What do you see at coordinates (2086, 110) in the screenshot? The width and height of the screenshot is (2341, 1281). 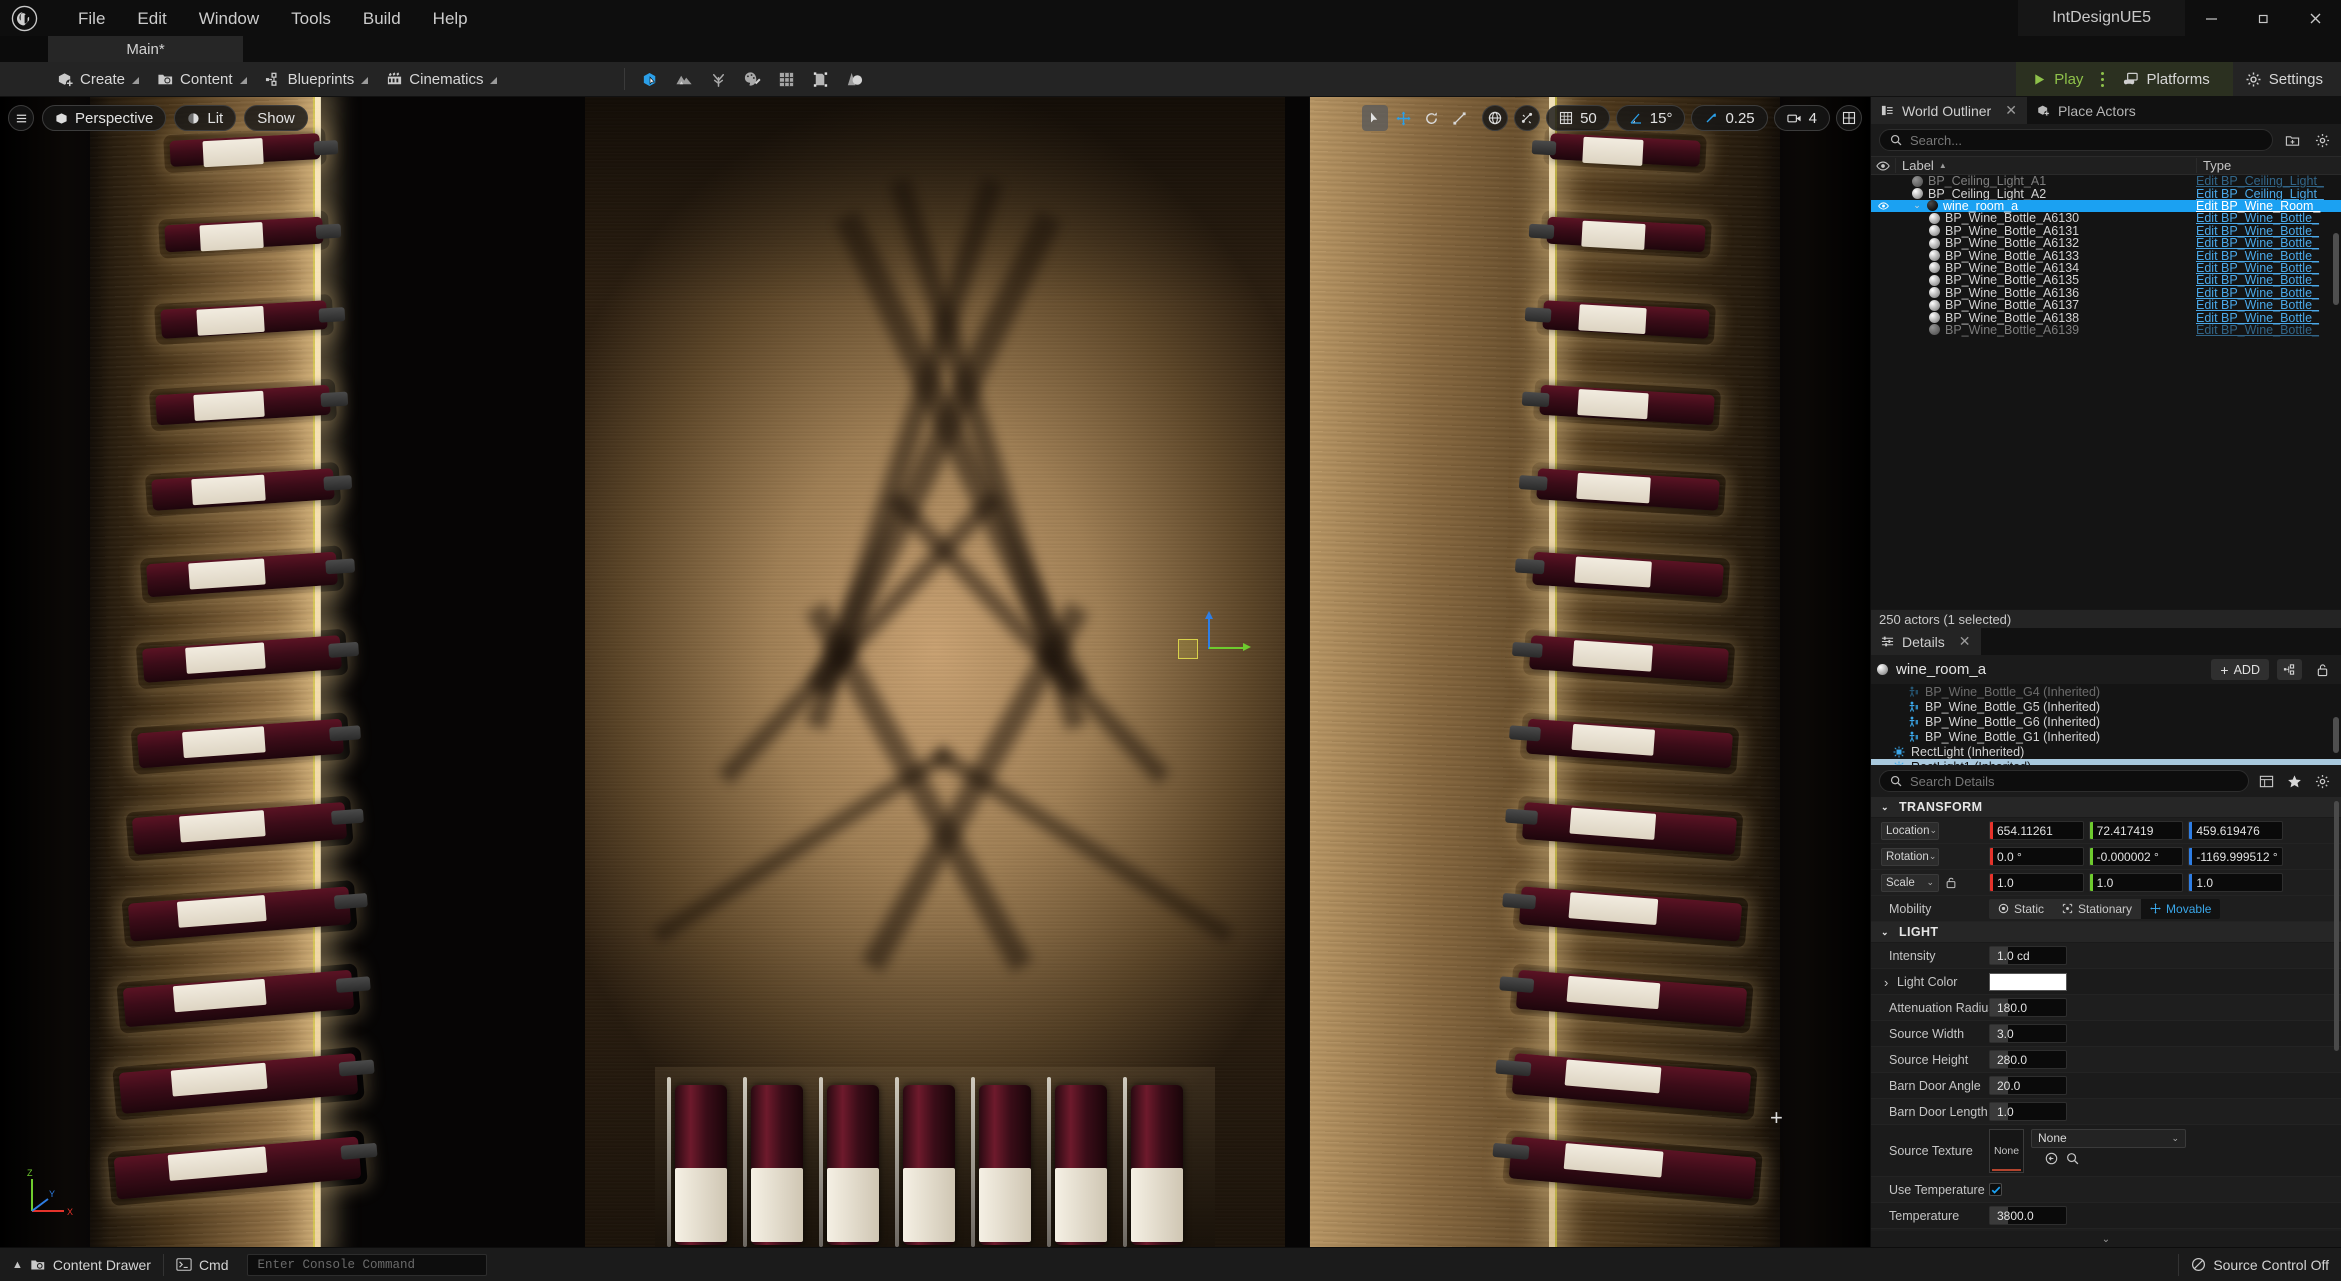 I see `tab-place-actors: Place Actors` at bounding box center [2086, 110].